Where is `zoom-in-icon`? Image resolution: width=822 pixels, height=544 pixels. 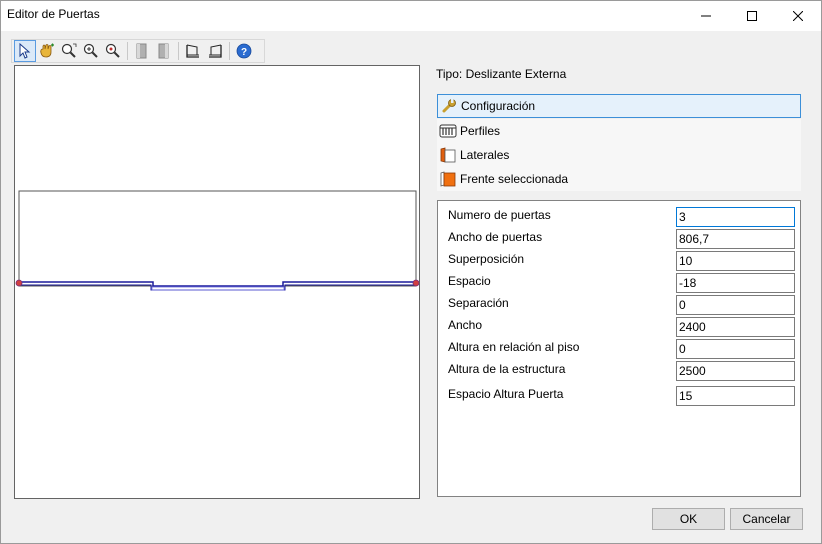 zoom-in-icon is located at coordinates (90, 50).